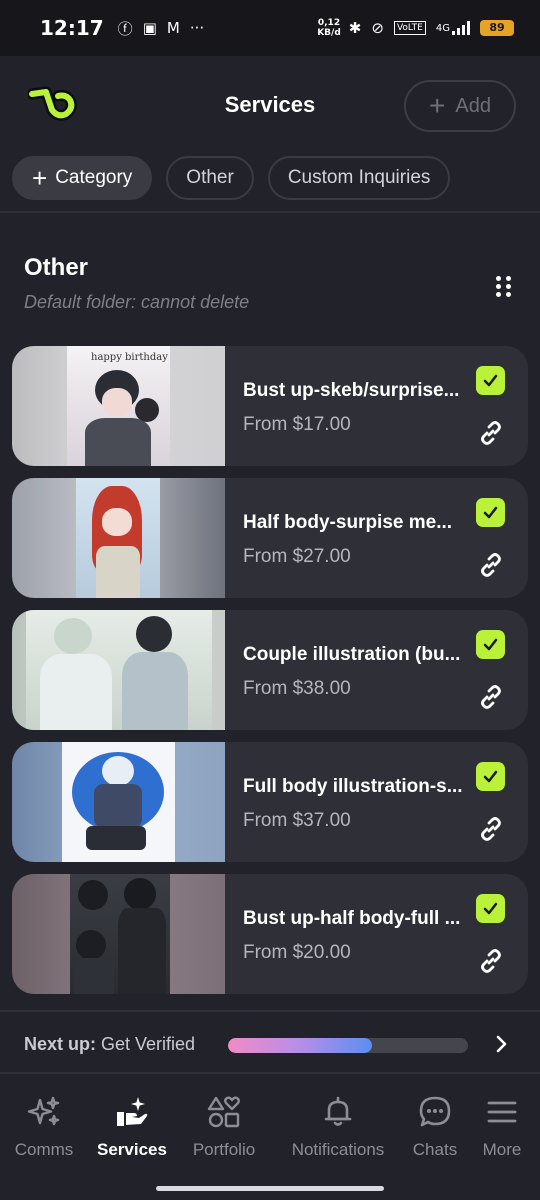  Describe the element at coordinates (47, 1127) in the screenshot. I see `nav-comms: Comms` at that location.